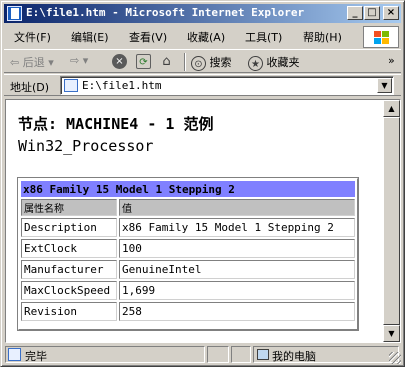 This screenshot has height=367, width=405. I want to click on maximize-button: □, so click(372, 13).